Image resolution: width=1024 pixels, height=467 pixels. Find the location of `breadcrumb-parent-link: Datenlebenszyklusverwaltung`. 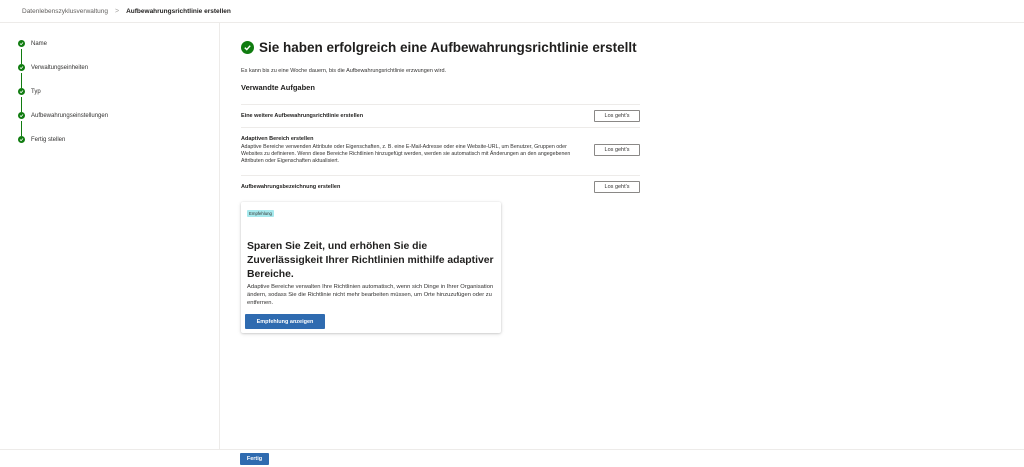

breadcrumb-parent-link: Datenlebenszyklusverwaltung is located at coordinates (65, 11).